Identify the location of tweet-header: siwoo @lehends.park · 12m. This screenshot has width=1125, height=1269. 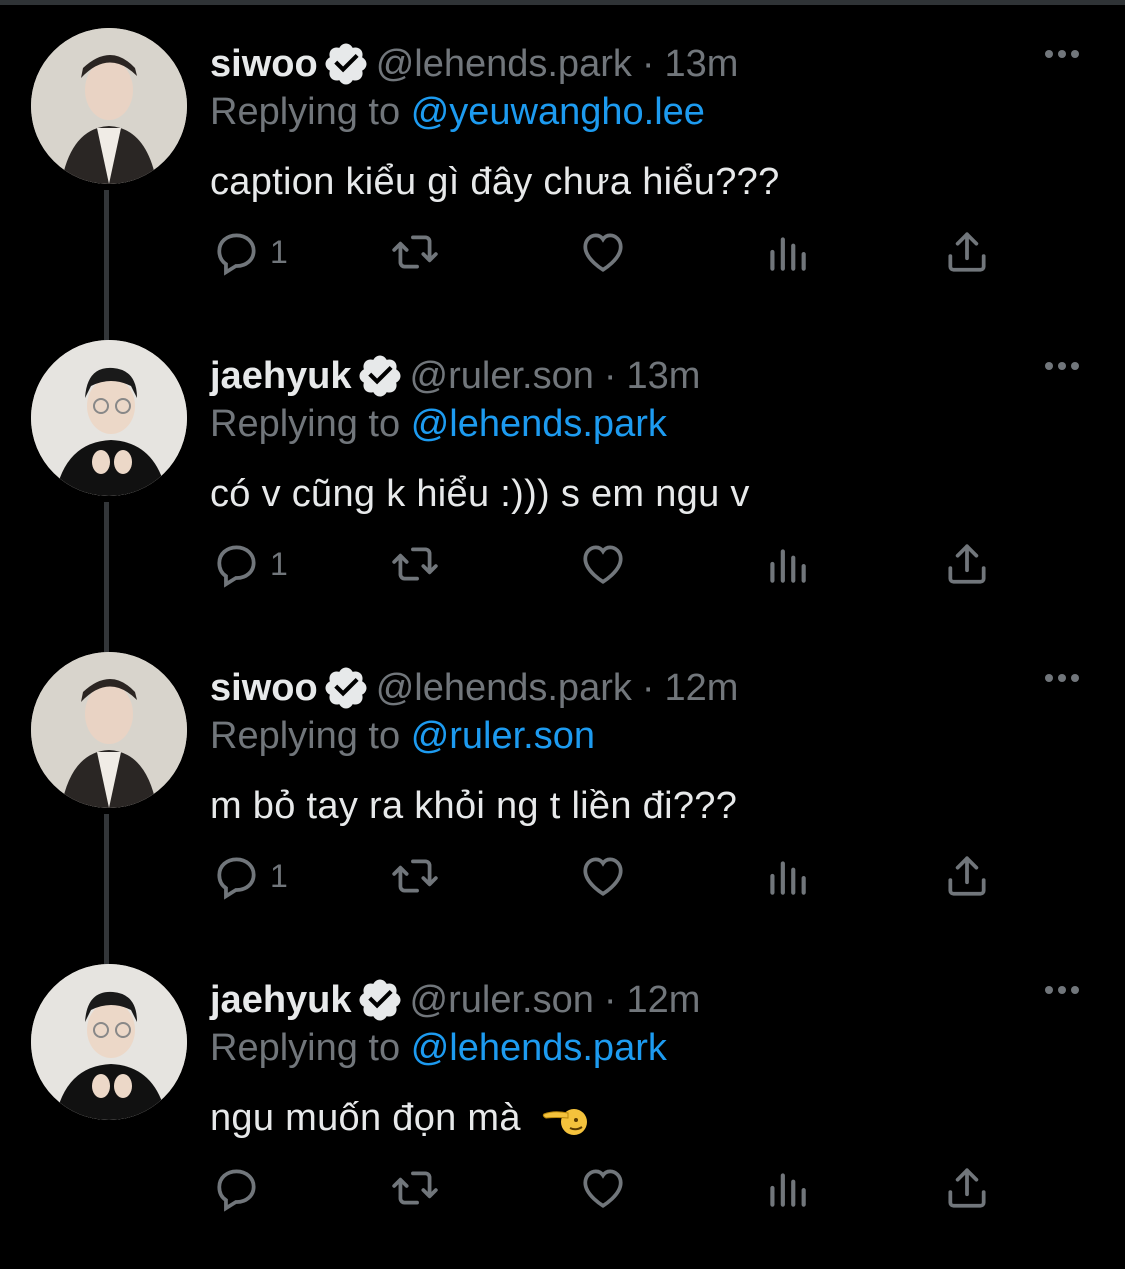
(474, 688).